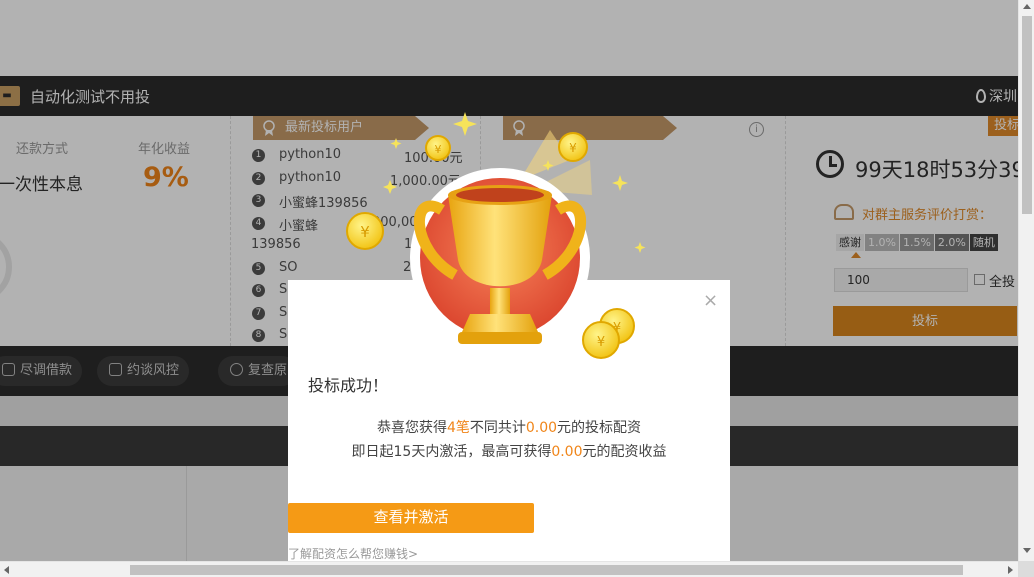 Image resolution: width=1034 pixels, height=577 pixels. I want to click on scroll-left-icon, so click(6, 570).